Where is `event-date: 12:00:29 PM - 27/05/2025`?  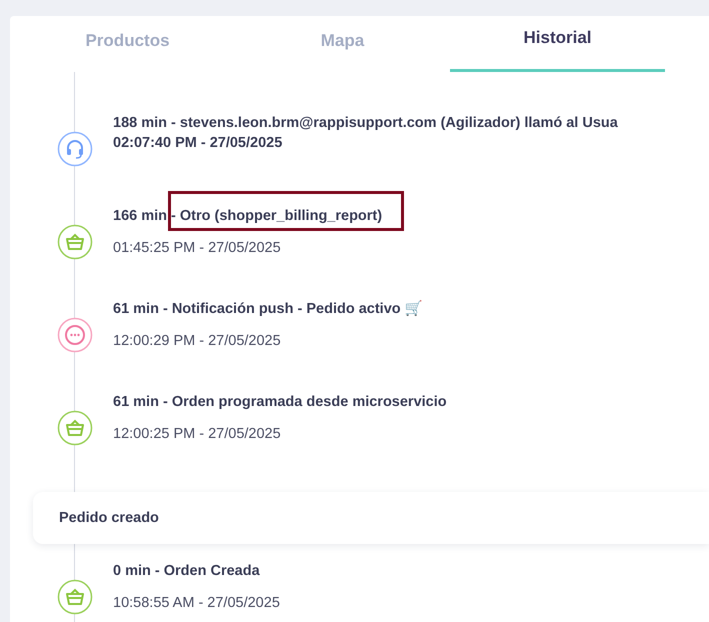 event-date: 12:00:29 PM - 27/05/2025 is located at coordinates (197, 341).